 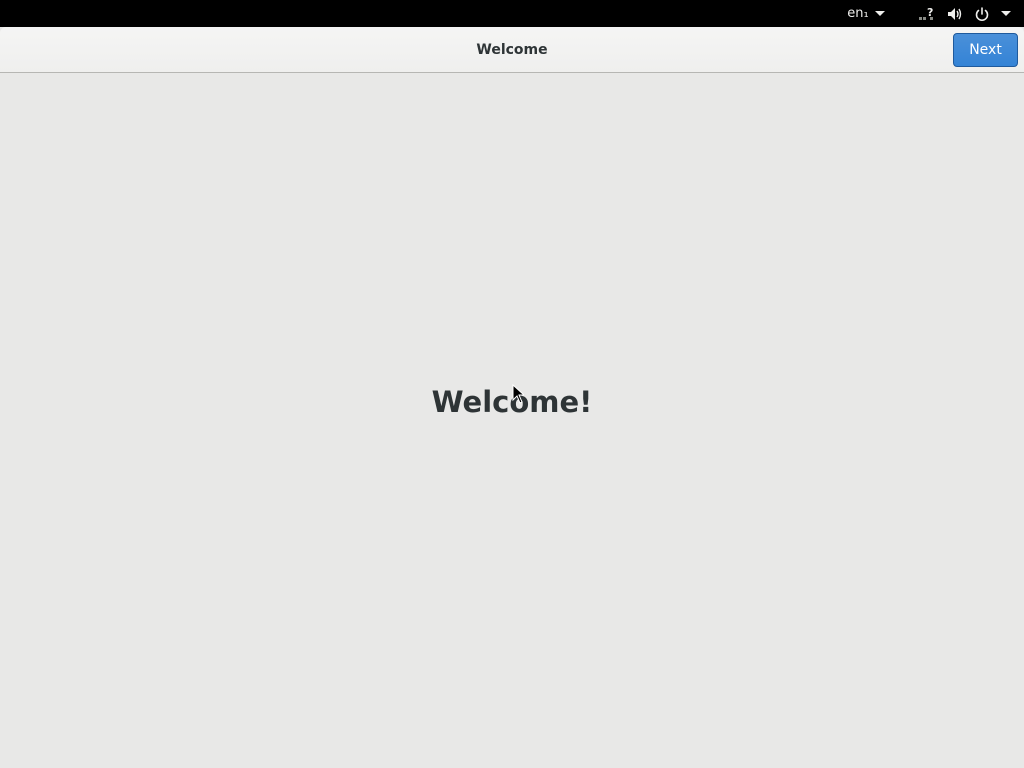 What do you see at coordinates (512, 13) in the screenshot?
I see `top-bar: en₁ ?` at bounding box center [512, 13].